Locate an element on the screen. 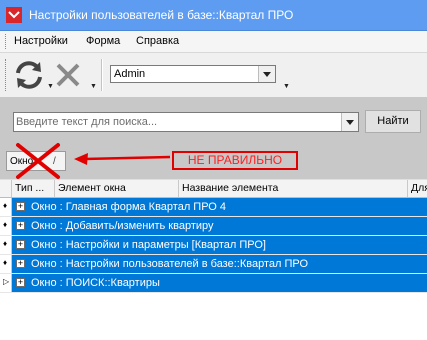  column-header-for: Для is located at coordinates (417, 188).